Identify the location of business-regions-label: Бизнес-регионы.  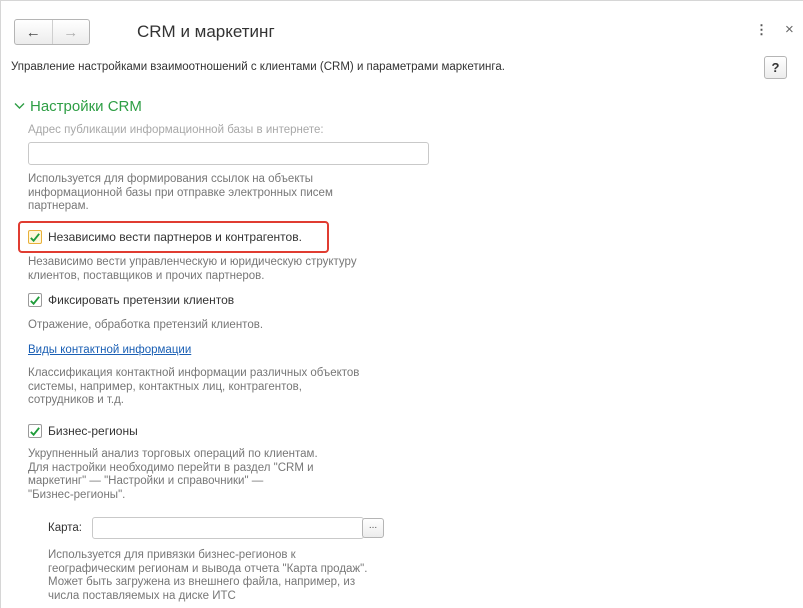
(93, 431).